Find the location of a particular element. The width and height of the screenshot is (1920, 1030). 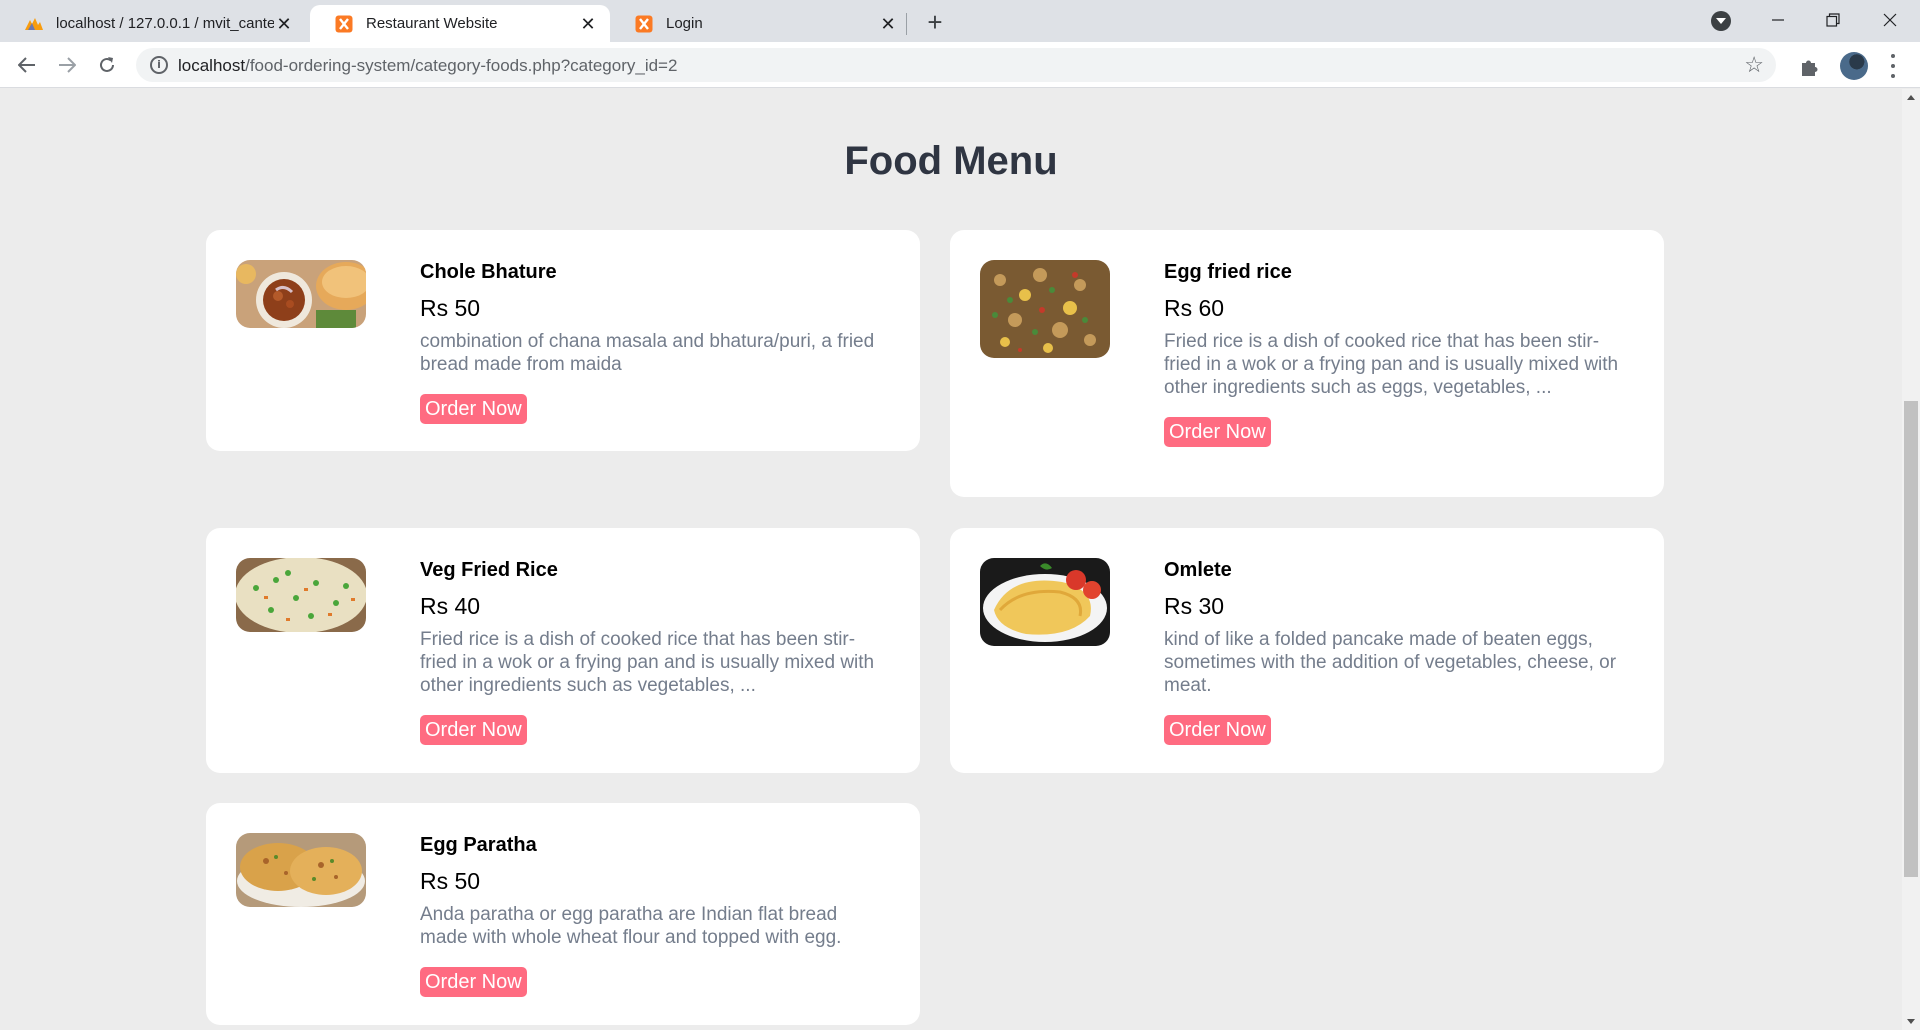

forward-button is located at coordinates (67, 65).